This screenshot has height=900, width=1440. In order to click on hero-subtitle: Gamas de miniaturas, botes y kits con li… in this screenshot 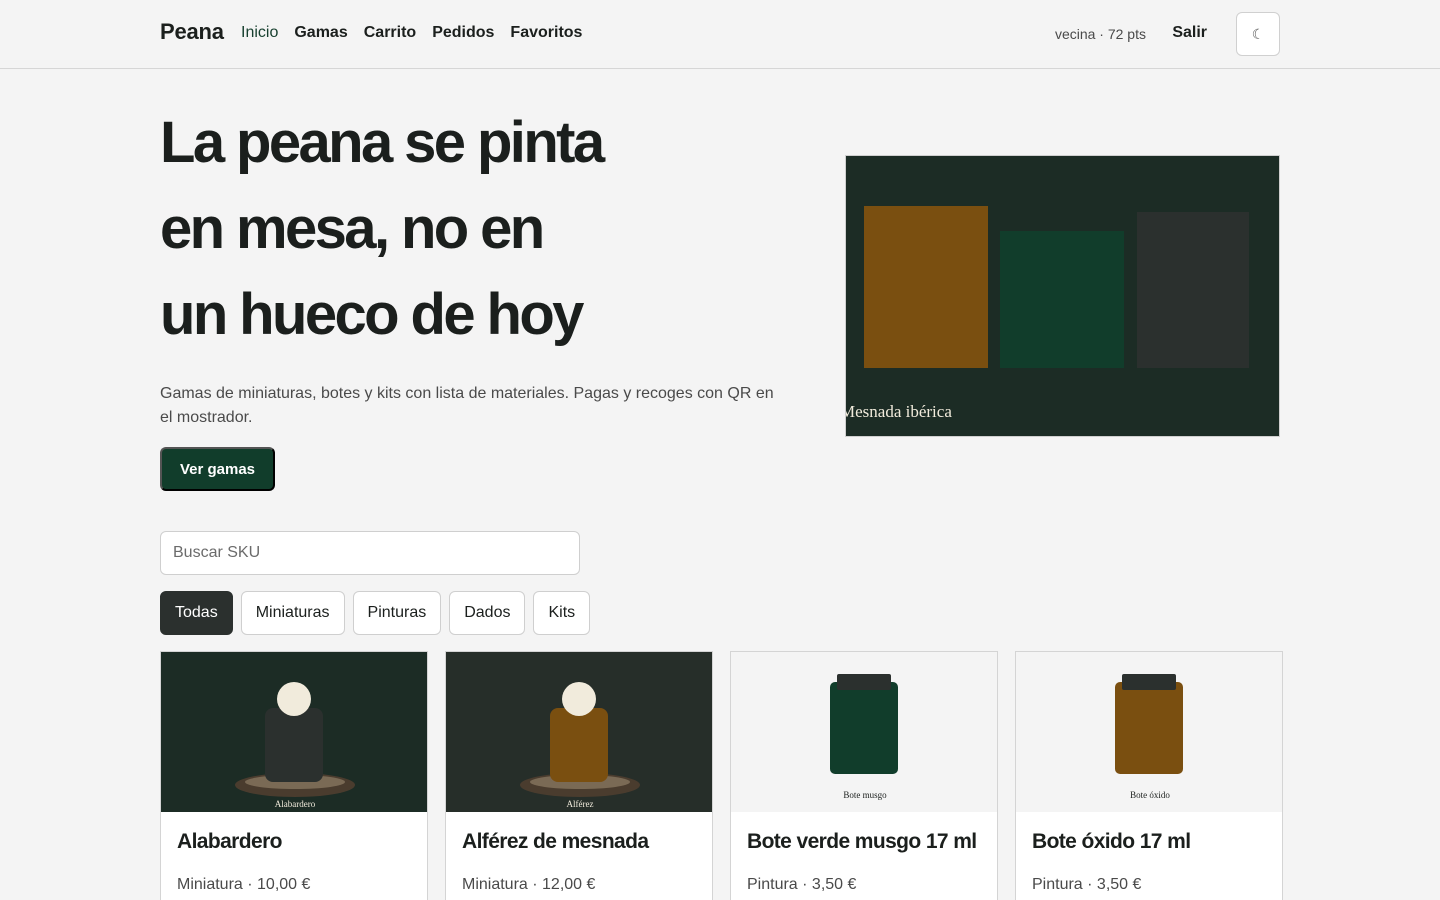, I will do `click(467, 405)`.